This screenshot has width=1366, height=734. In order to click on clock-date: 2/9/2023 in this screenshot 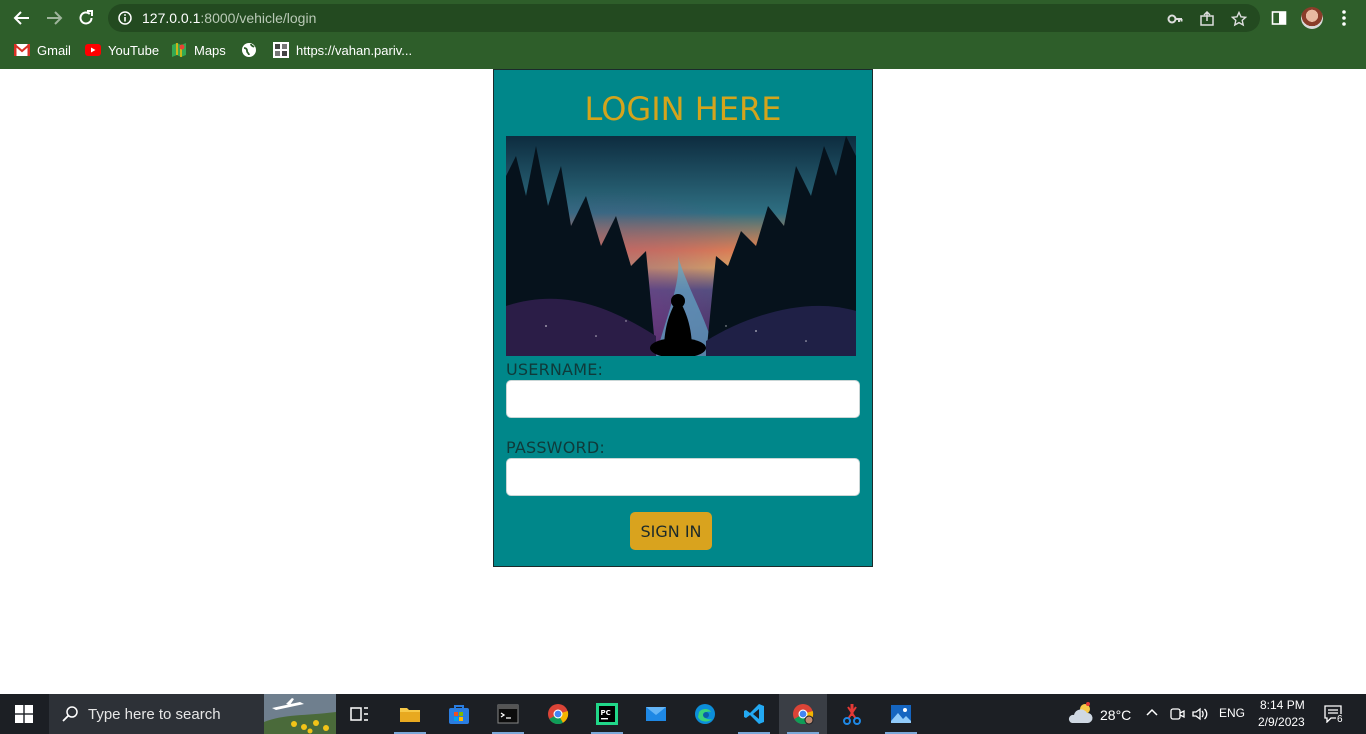, I will do `click(1281, 722)`.